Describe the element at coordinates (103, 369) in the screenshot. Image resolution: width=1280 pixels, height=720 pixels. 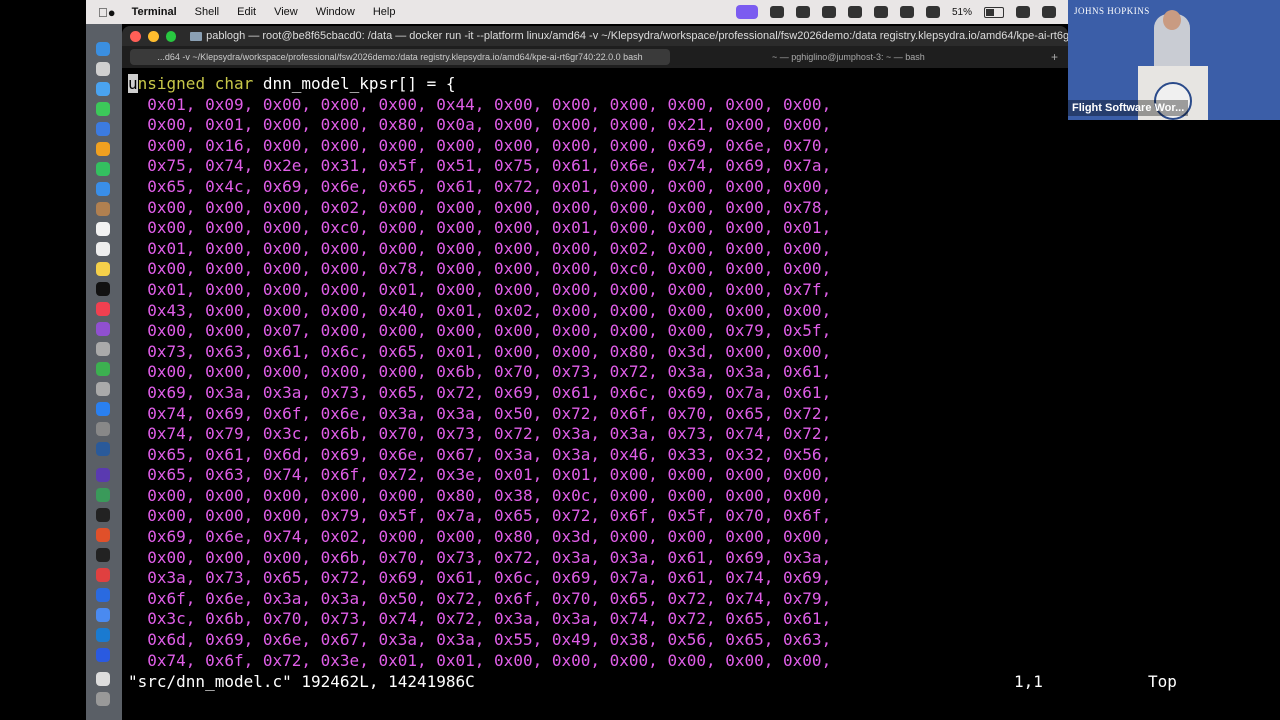
I see `dock-numbers-icon` at that location.